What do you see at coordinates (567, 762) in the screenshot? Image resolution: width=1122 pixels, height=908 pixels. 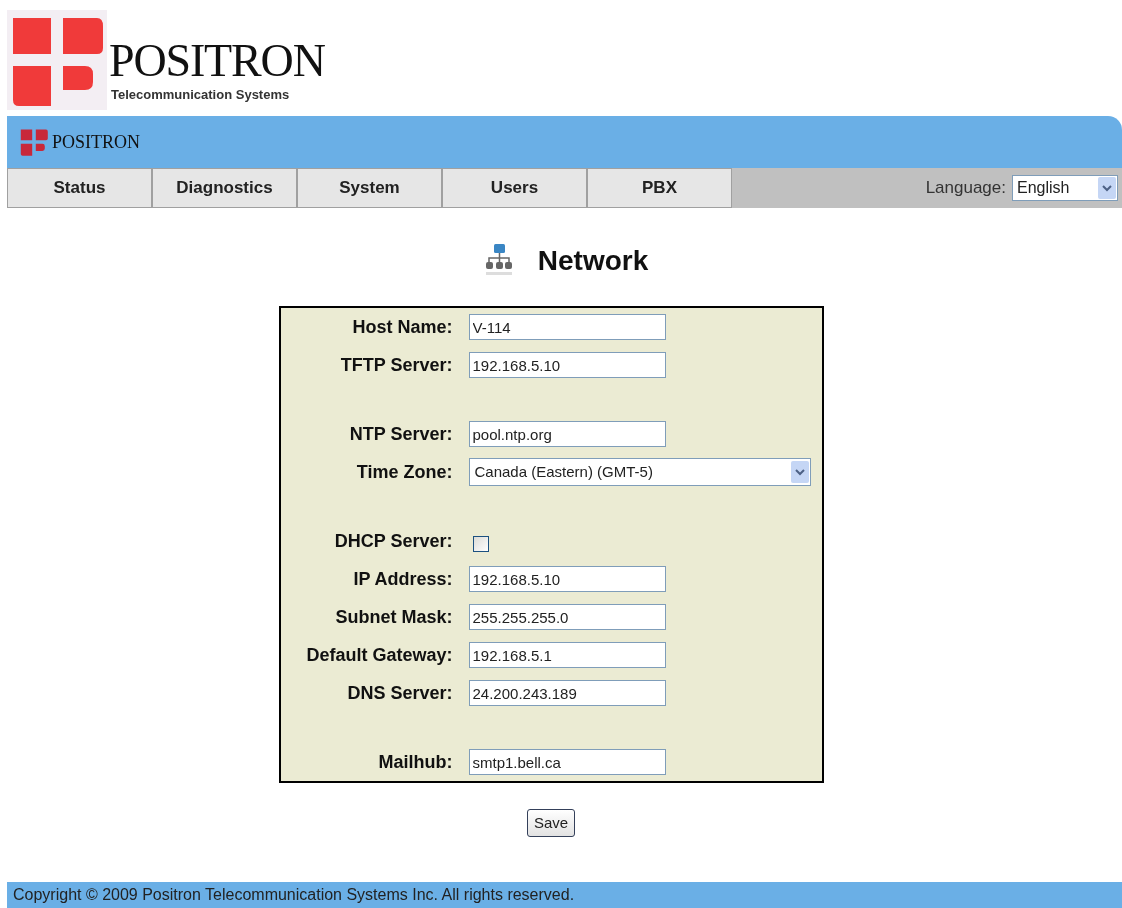 I see `input-field: smtp1.bell.ca` at bounding box center [567, 762].